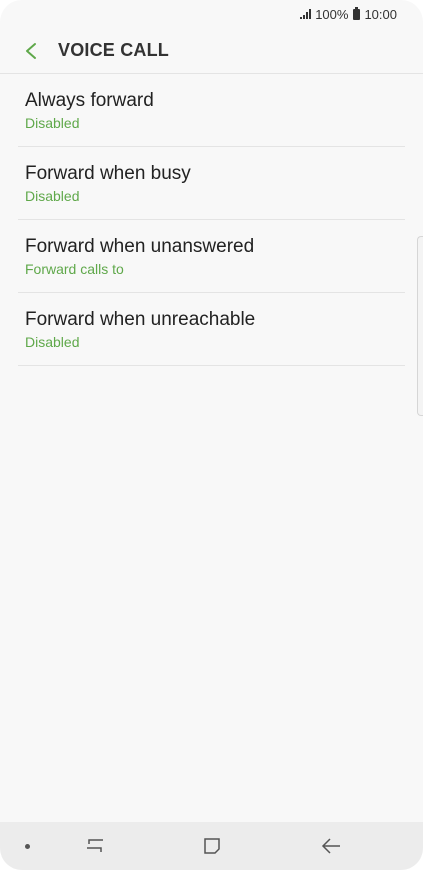 The height and width of the screenshot is (870, 423). Describe the element at coordinates (380, 14) in the screenshot. I see `status-time: 10:00` at that location.